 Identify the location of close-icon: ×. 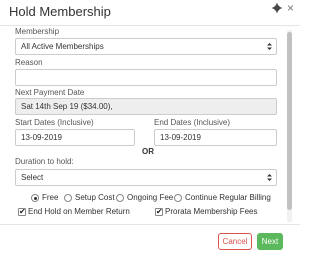
(290, 8).